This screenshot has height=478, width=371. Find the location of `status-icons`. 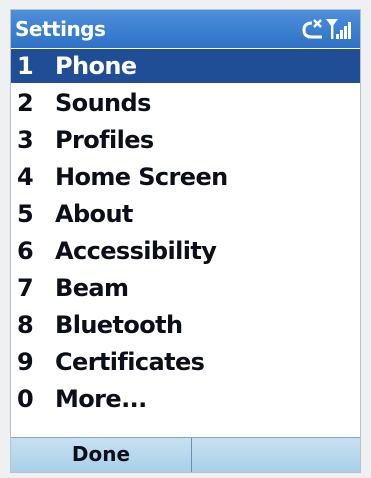

status-icons is located at coordinates (327, 29).